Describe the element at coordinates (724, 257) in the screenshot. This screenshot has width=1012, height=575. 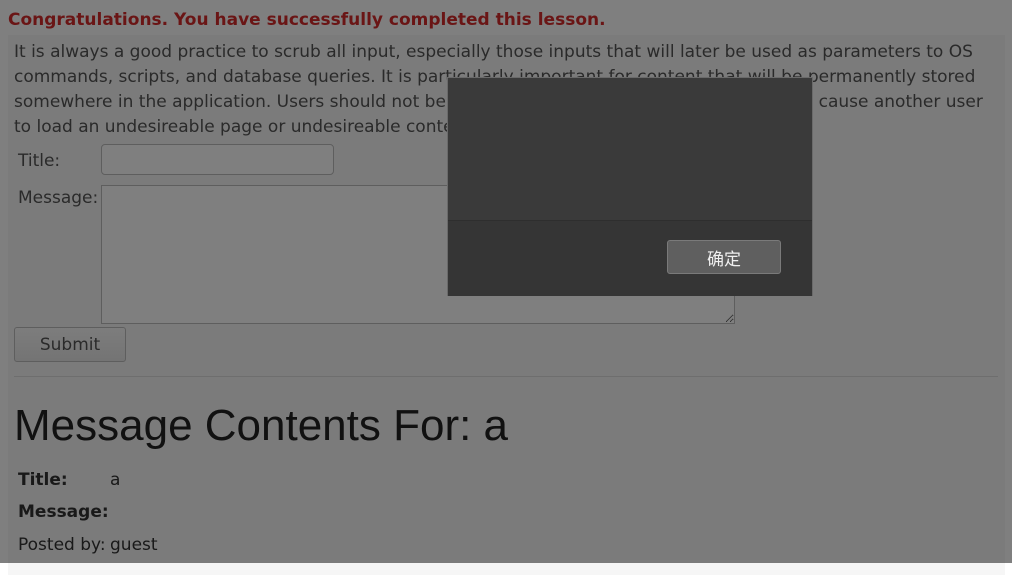
I see `alert-ok-button: 确定` at that location.